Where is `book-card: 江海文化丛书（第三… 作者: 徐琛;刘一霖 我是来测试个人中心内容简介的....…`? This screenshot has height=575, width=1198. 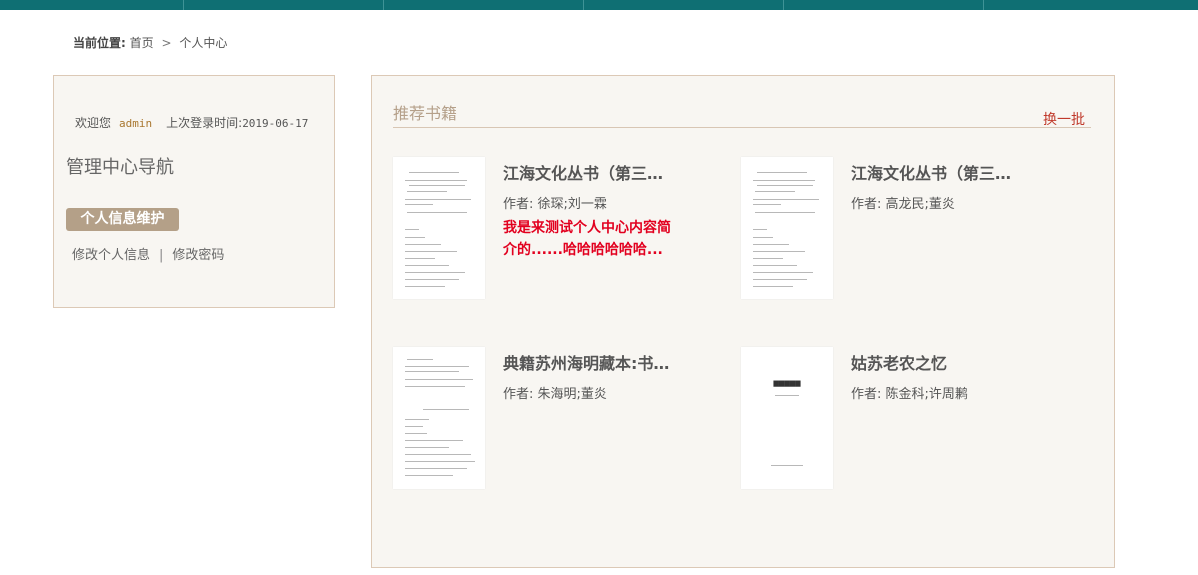 book-card: 江海文化丛书（第三… 作者: 徐琛;刘一霖 我是来测试个人中心内容简介的....… is located at coordinates (563, 229).